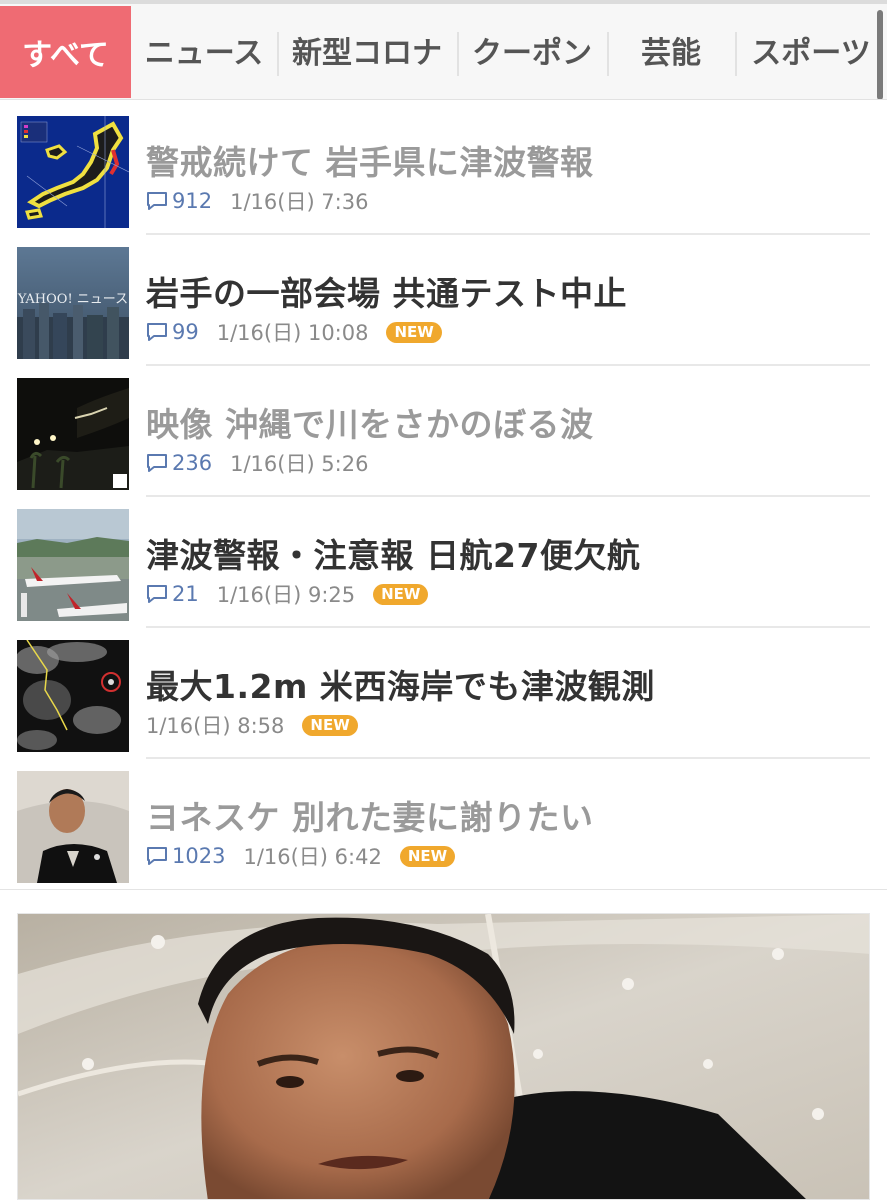  Describe the element at coordinates (65, 55) in the screenshot. I see `tab-label: すべて` at that location.